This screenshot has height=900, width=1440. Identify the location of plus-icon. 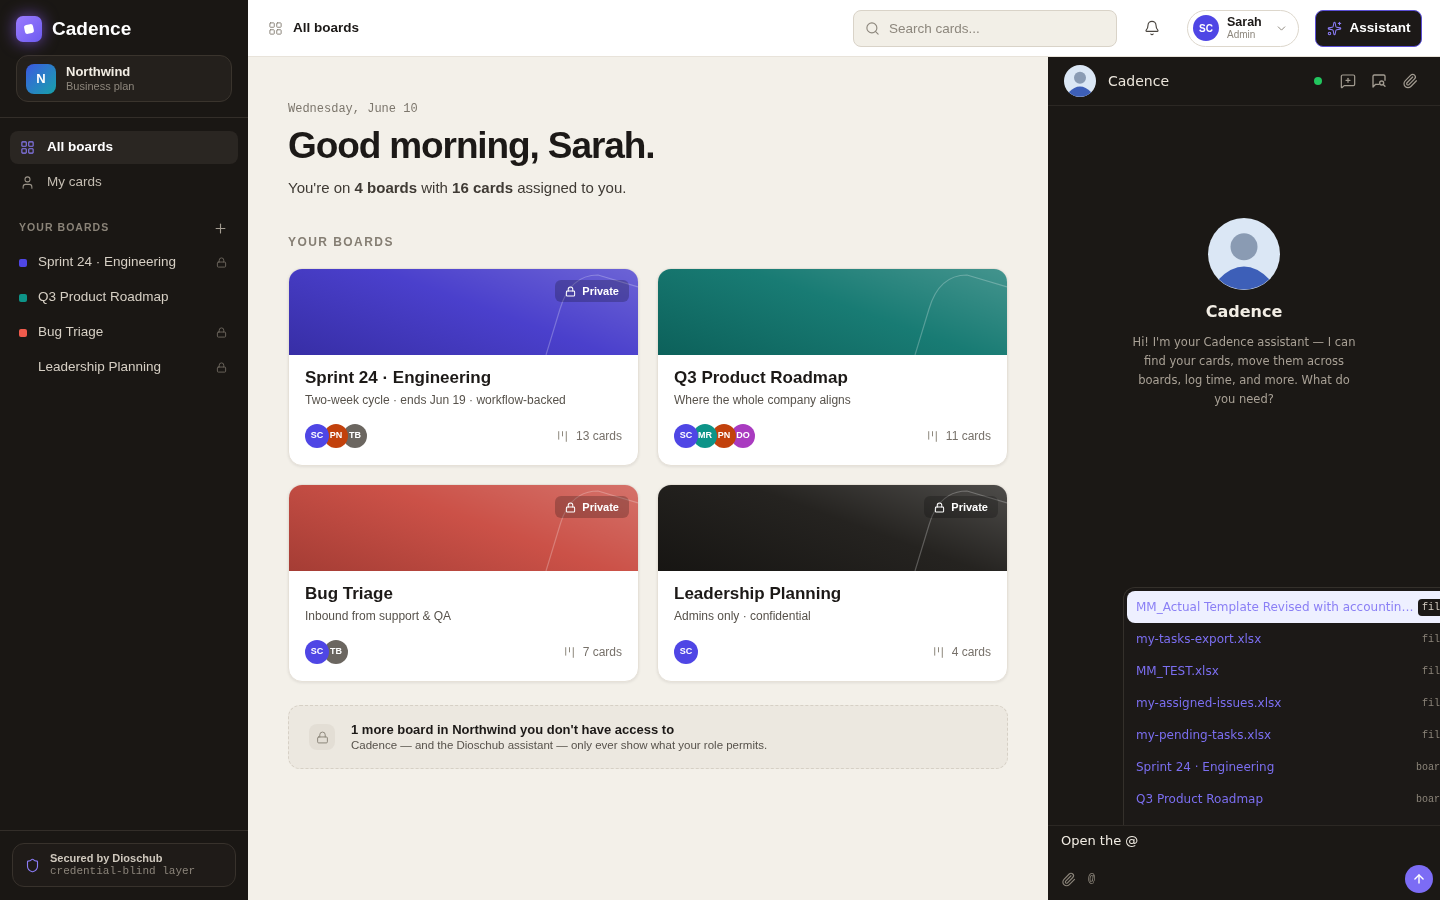
(220, 228).